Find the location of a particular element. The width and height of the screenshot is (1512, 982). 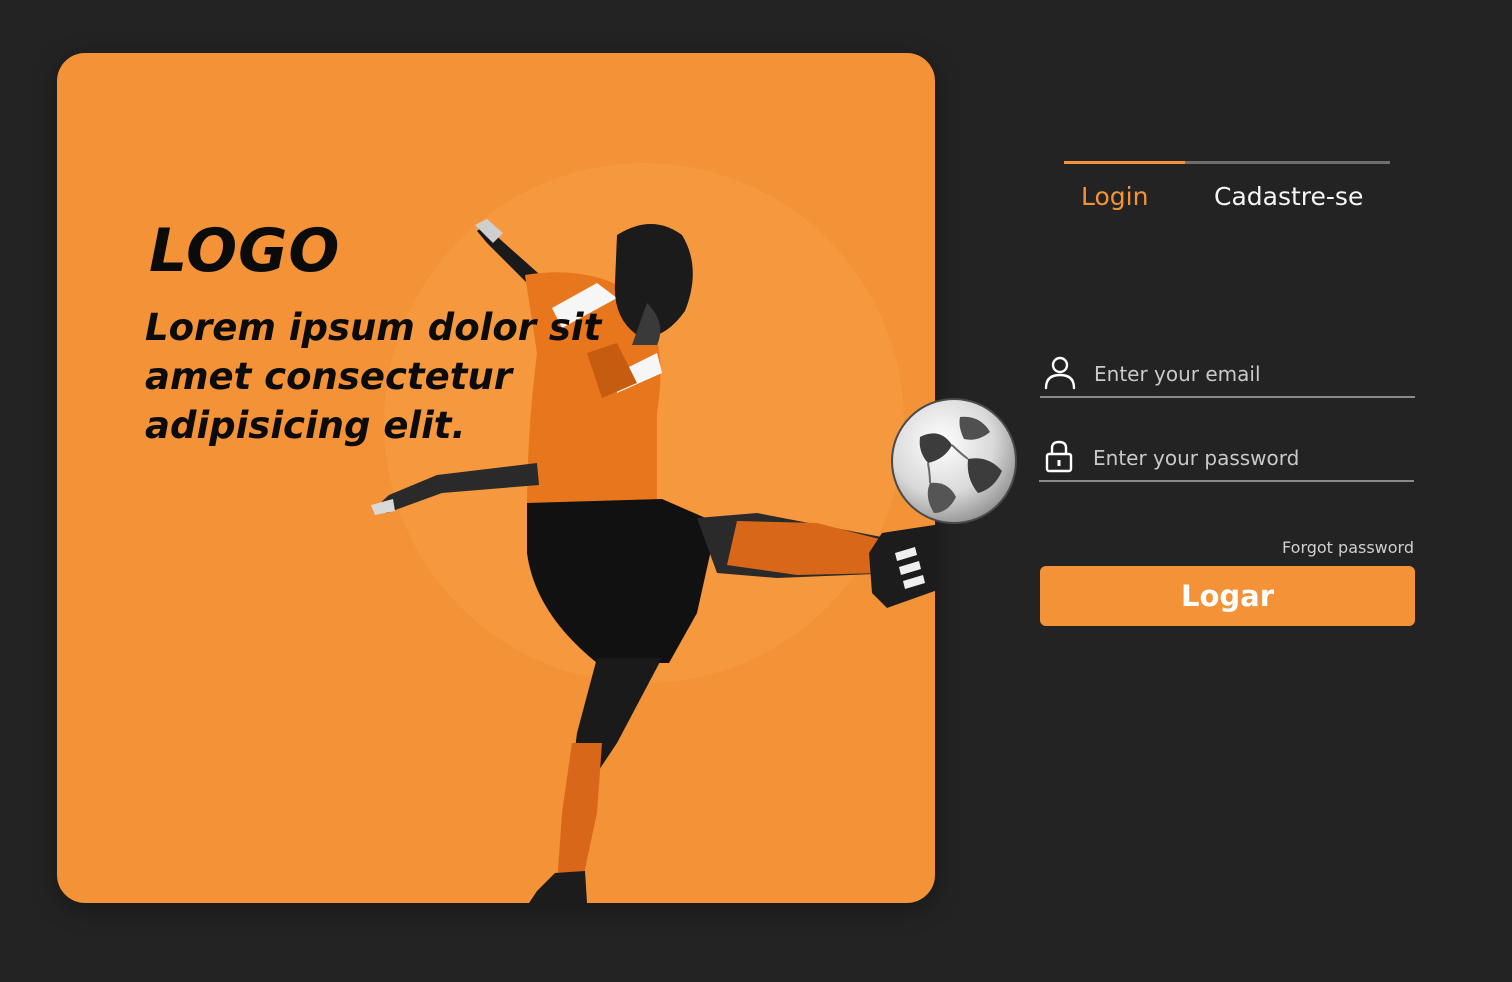

tab-login: Login is located at coordinates (1114, 197).